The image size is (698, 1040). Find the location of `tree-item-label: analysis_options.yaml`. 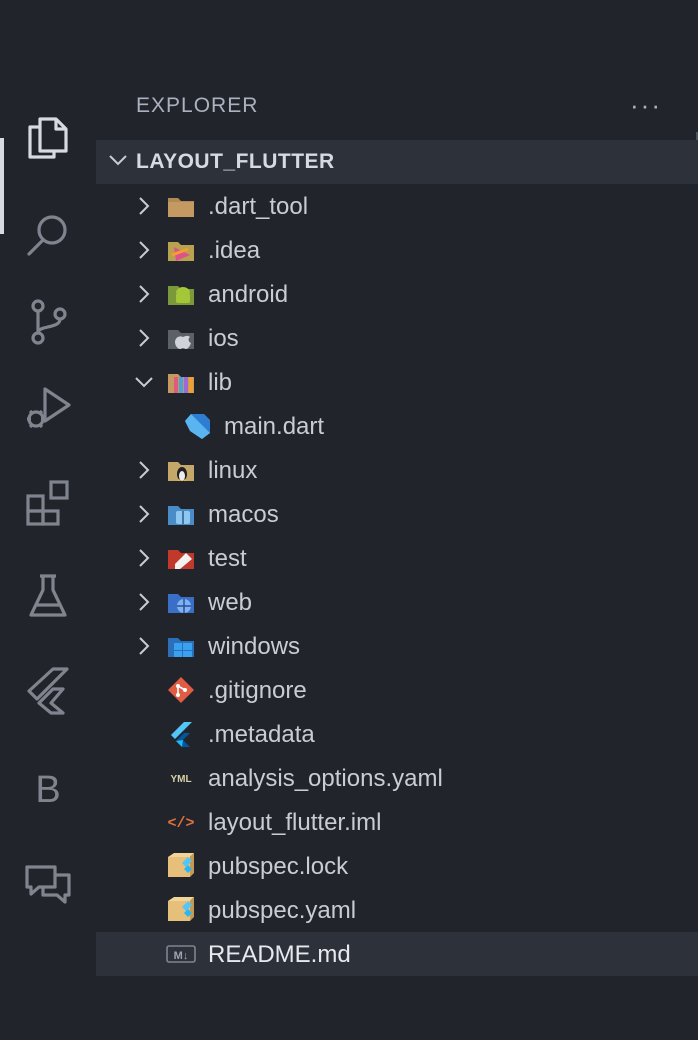

tree-item-label: analysis_options.yaml is located at coordinates (325, 778).